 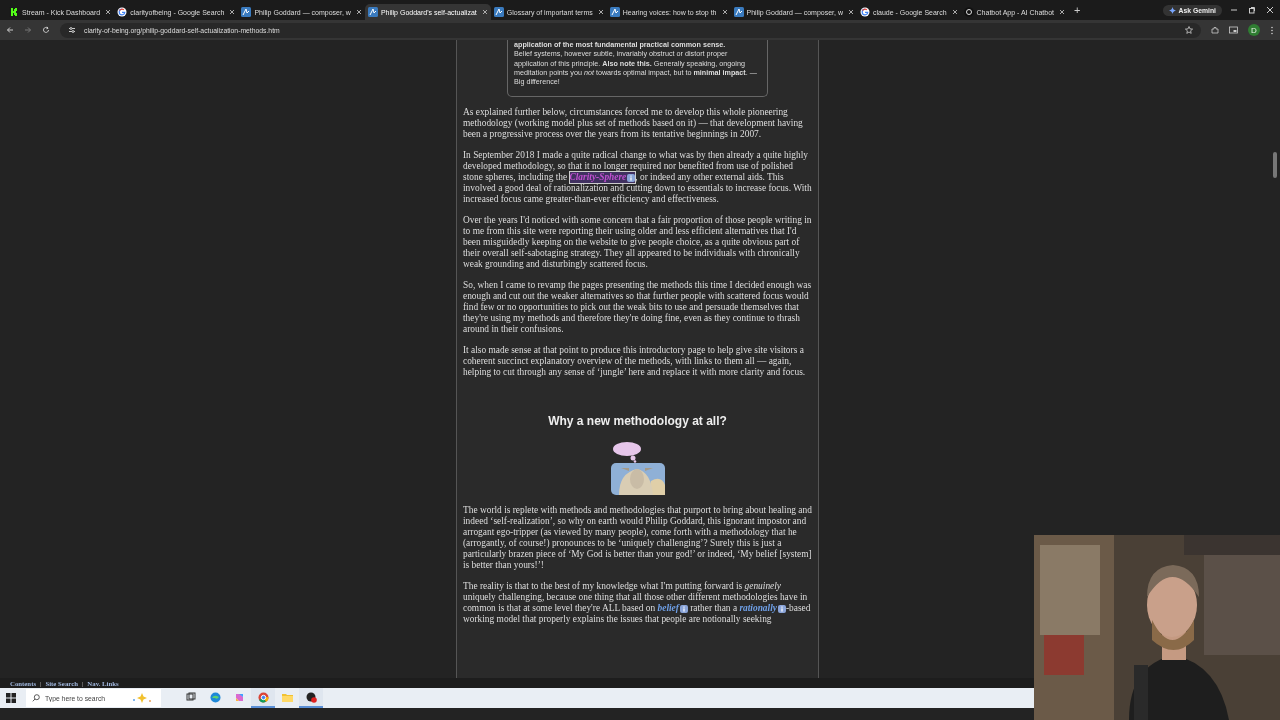 What do you see at coordinates (1215, 30) in the screenshot?
I see `extensions-icon` at bounding box center [1215, 30].